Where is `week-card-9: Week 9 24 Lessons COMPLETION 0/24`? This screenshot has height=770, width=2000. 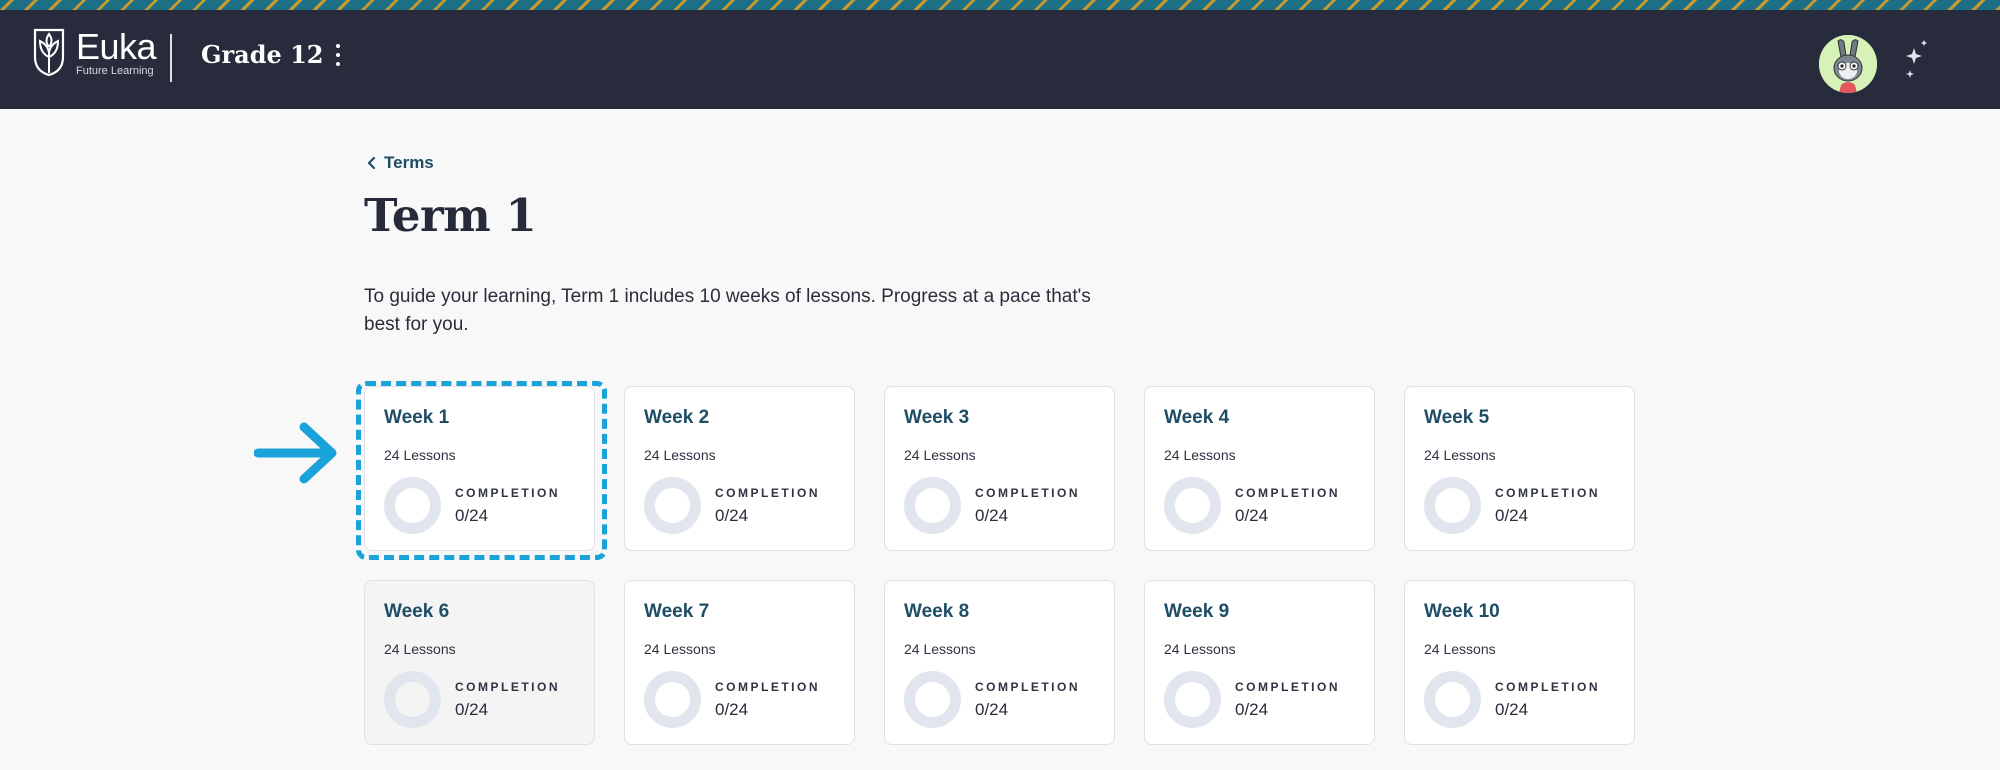
week-card-9: Week 9 24 Lessons COMPLETION 0/24 is located at coordinates (1259, 662).